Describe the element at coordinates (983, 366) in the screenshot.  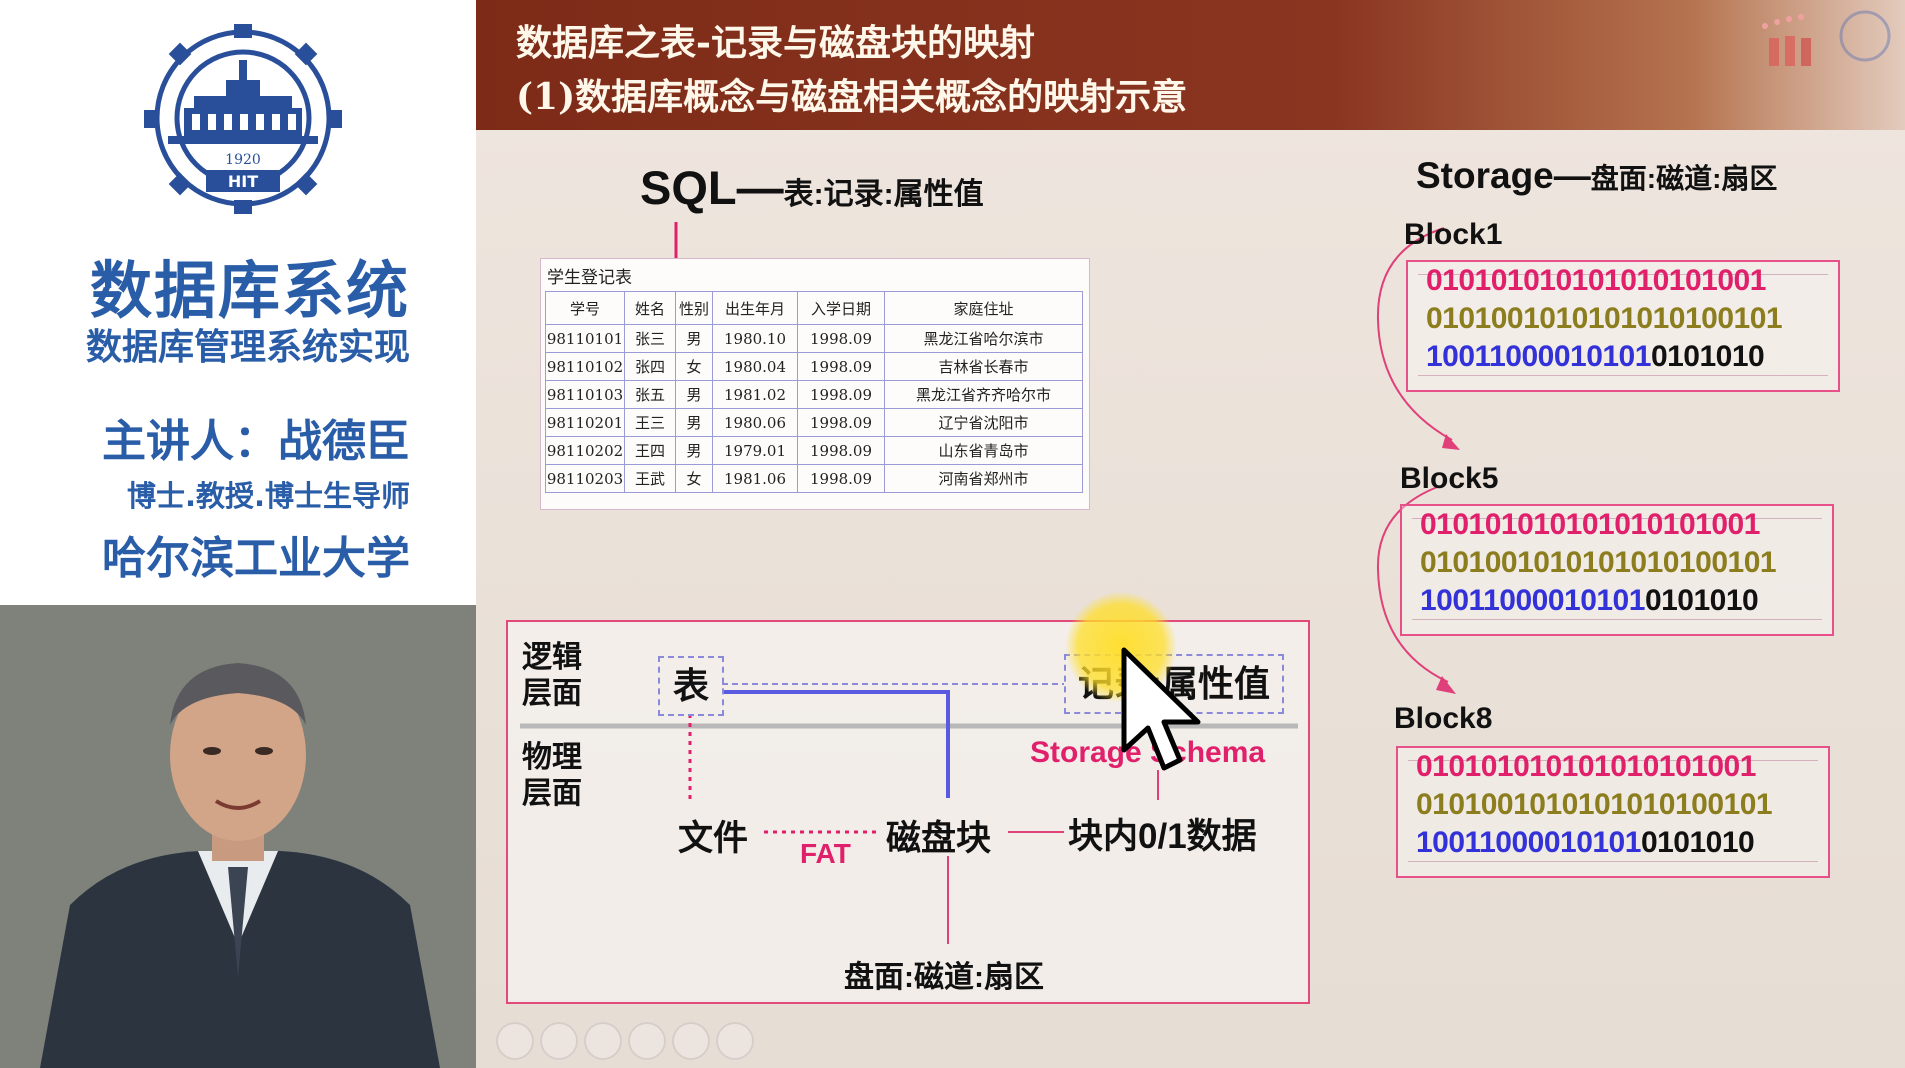
I see `table-cell: 吉林省长春市` at that location.